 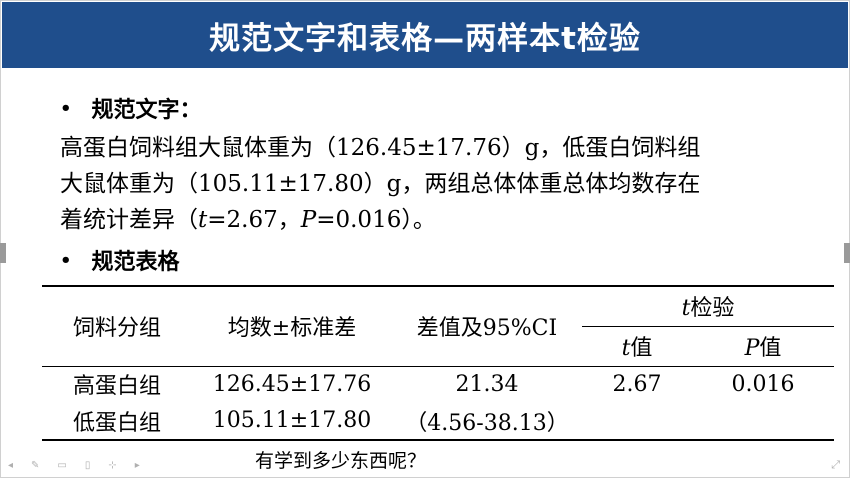 I want to click on header-text: 检验, so click(x=712, y=309).